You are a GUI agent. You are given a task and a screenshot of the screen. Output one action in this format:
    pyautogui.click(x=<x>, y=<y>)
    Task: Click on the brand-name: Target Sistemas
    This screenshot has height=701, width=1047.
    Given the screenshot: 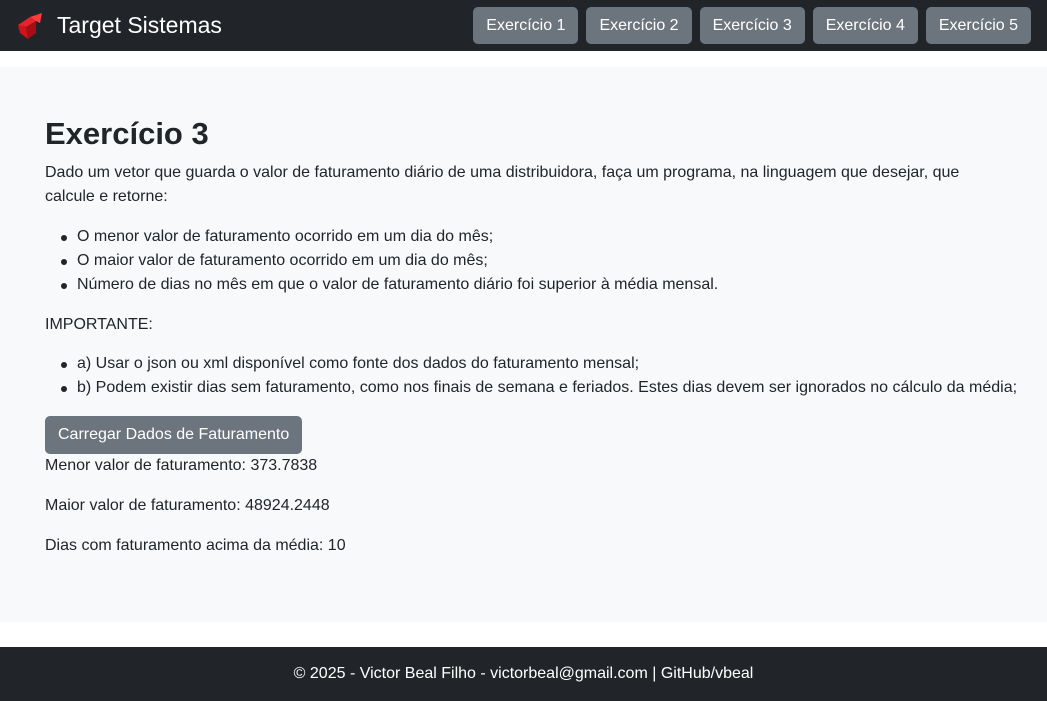 What is the action you would take?
    pyautogui.click(x=139, y=25)
    